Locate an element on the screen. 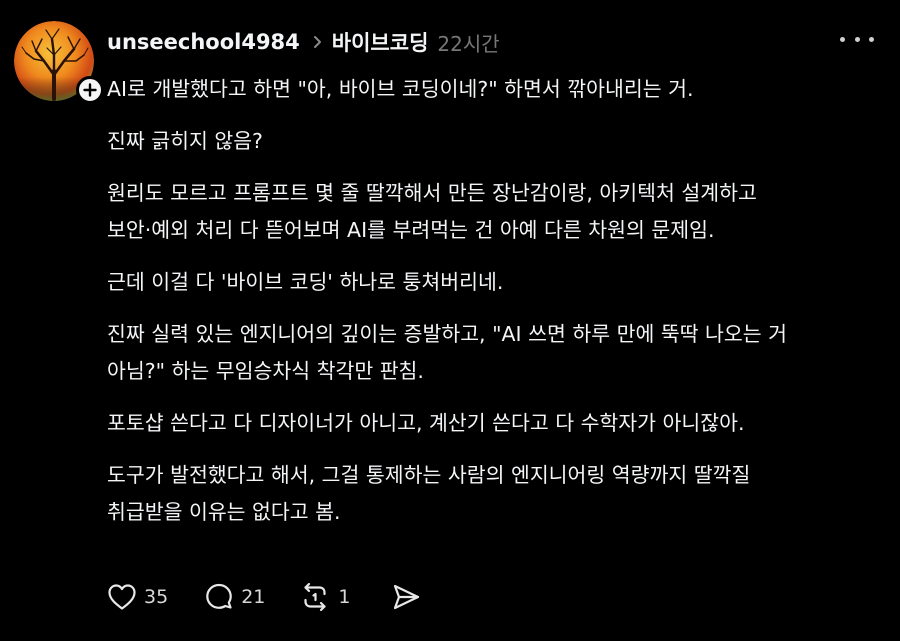  post-paragraph: AI로 개발했다고 하면 "아, 바이브 코딩이네?" 하면서 깎아내리는 거. is located at coordinates (497, 89).